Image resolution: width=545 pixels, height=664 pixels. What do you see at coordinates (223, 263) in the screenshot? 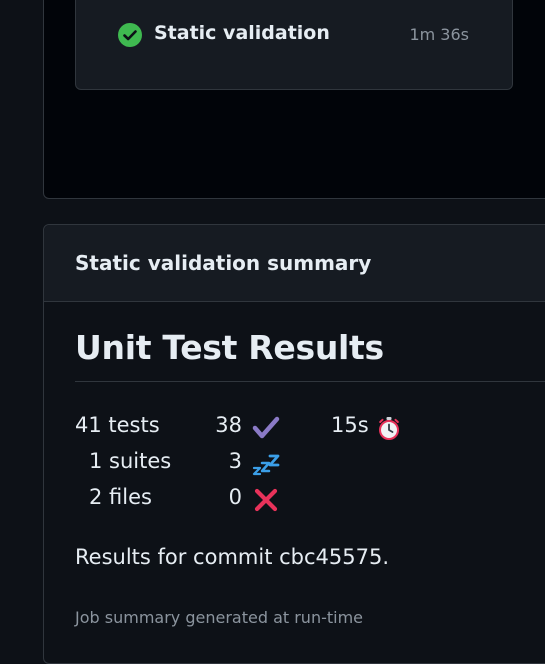
I see `summary-title: Static validation summary` at bounding box center [223, 263].